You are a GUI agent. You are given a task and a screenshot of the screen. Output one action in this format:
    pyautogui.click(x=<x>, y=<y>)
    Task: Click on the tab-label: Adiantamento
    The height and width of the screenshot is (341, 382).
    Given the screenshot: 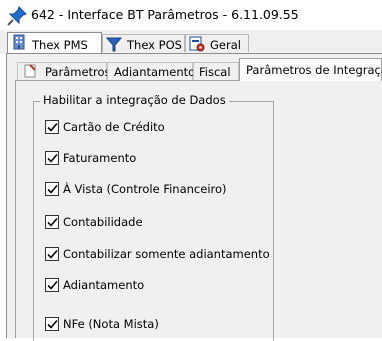 What is the action you would take?
    pyautogui.click(x=155, y=72)
    